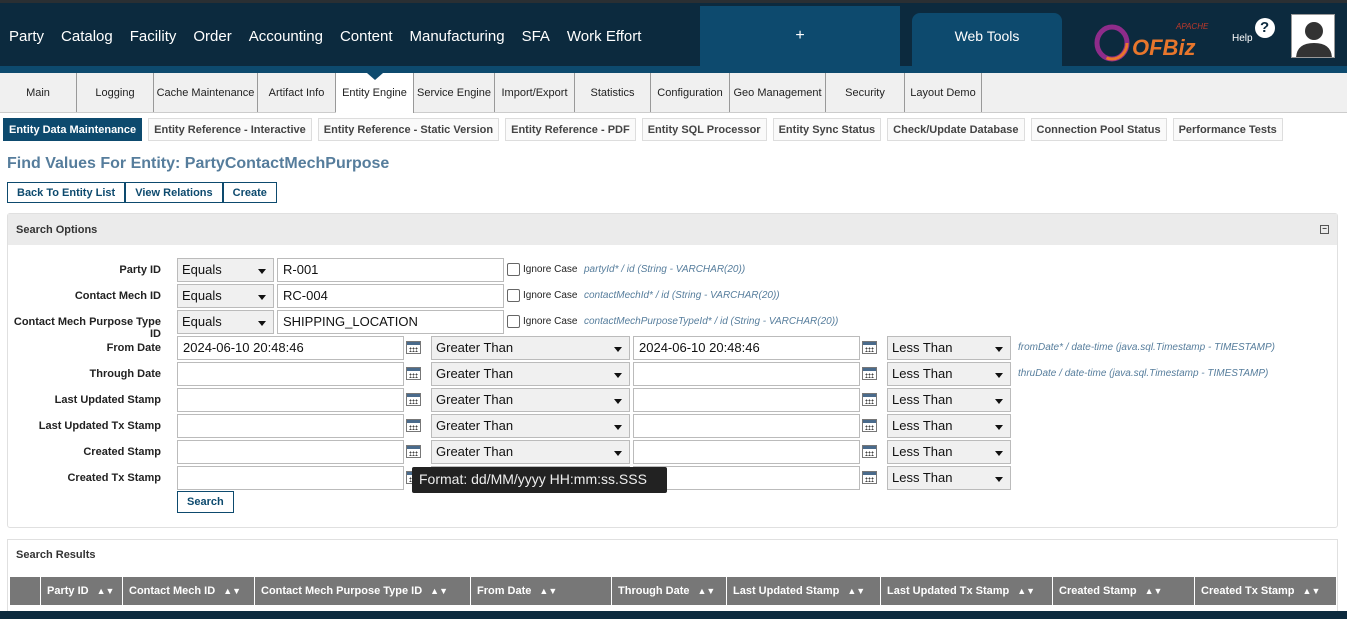 This screenshot has height=619, width=1347. What do you see at coordinates (390, 296) in the screenshot?
I see `contact-mech-id-input: RC-004` at bounding box center [390, 296].